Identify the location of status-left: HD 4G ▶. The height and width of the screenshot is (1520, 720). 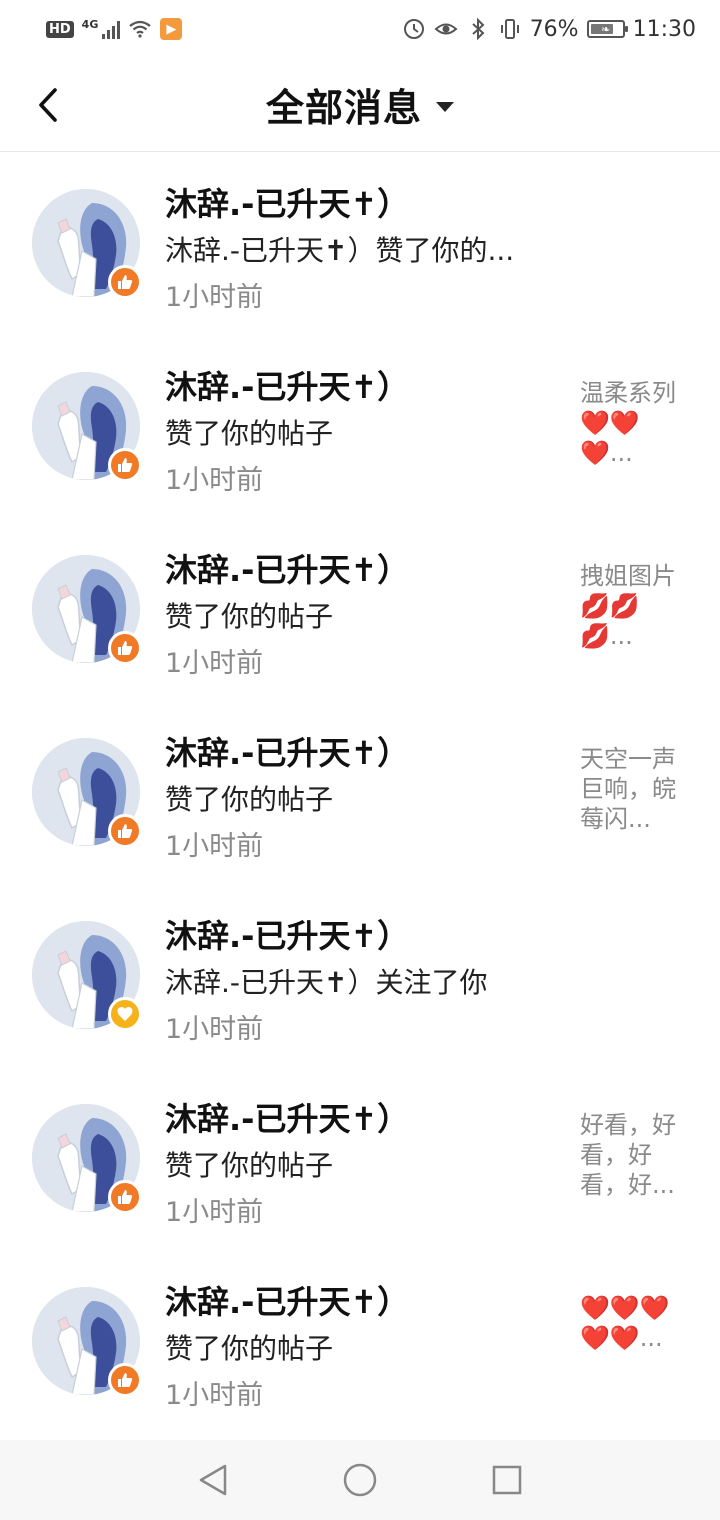
(114, 29).